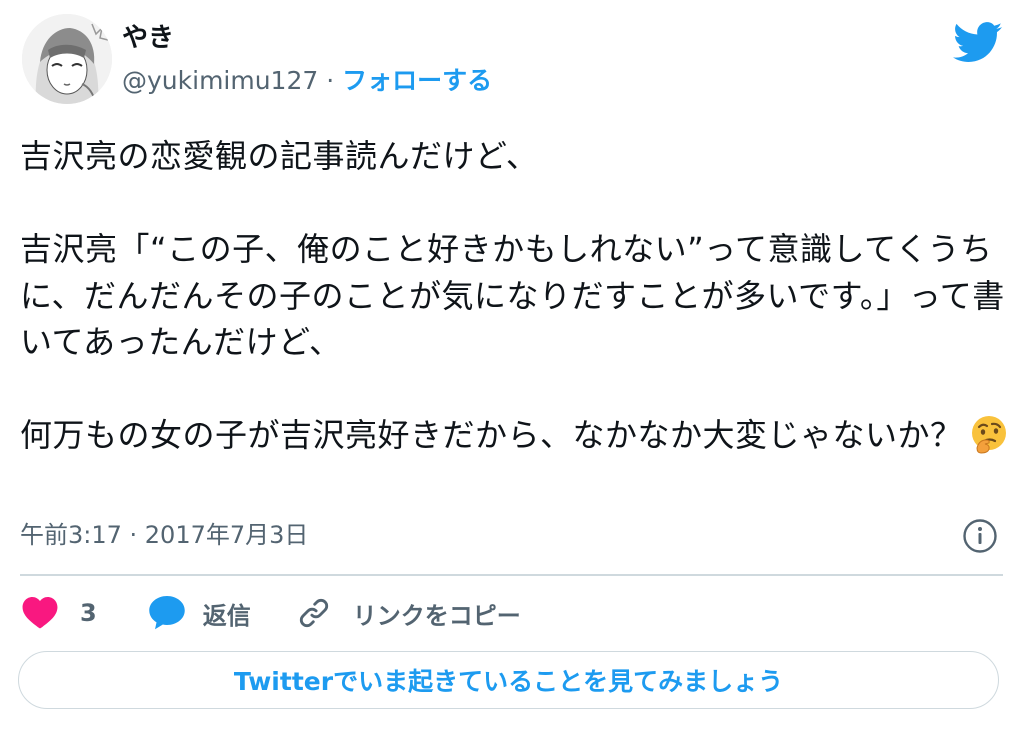 Image resolution: width=1024 pixels, height=734 pixels. I want to click on copy-link-button: リンクをコピー, so click(409, 613).